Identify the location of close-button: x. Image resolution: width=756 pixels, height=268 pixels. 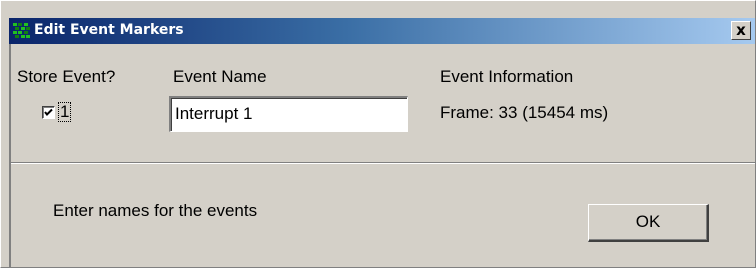
(741, 30).